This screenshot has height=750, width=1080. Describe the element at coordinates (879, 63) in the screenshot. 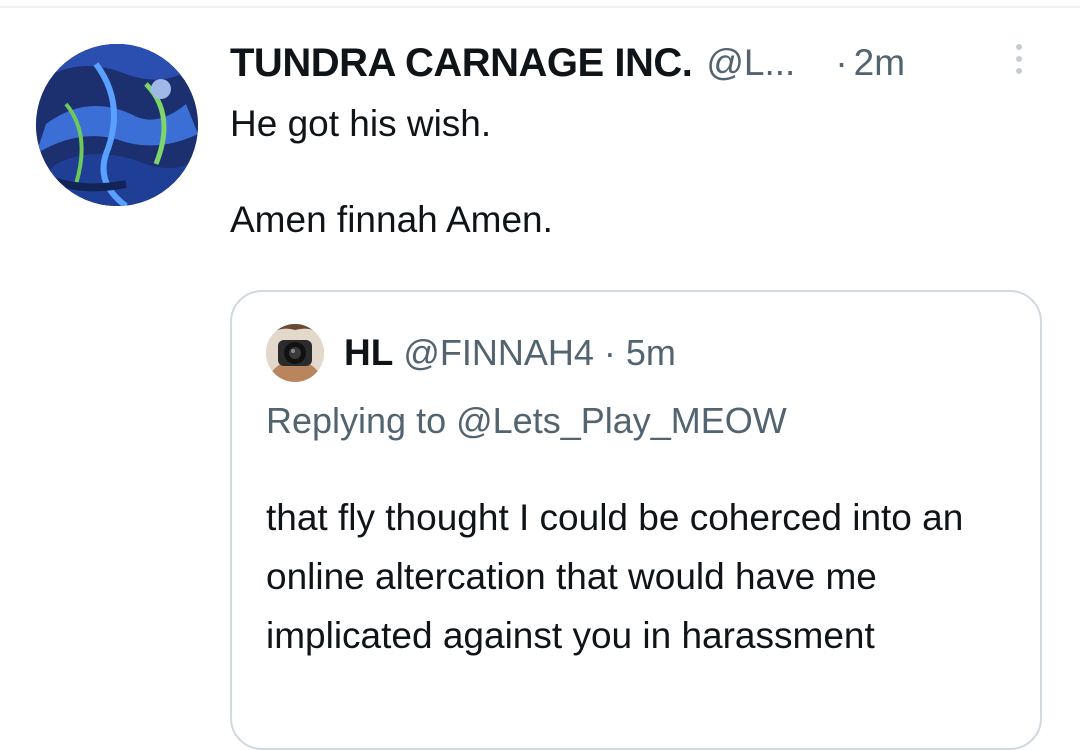

I see `tweet-timestamp: 2m` at that location.